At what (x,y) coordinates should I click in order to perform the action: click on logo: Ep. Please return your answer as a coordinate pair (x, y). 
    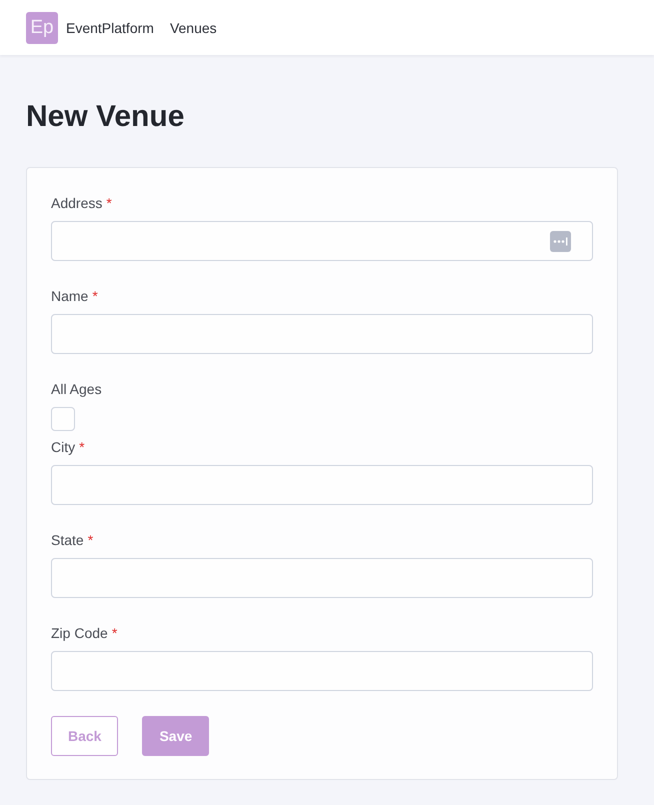
    Looking at the image, I should click on (42, 28).